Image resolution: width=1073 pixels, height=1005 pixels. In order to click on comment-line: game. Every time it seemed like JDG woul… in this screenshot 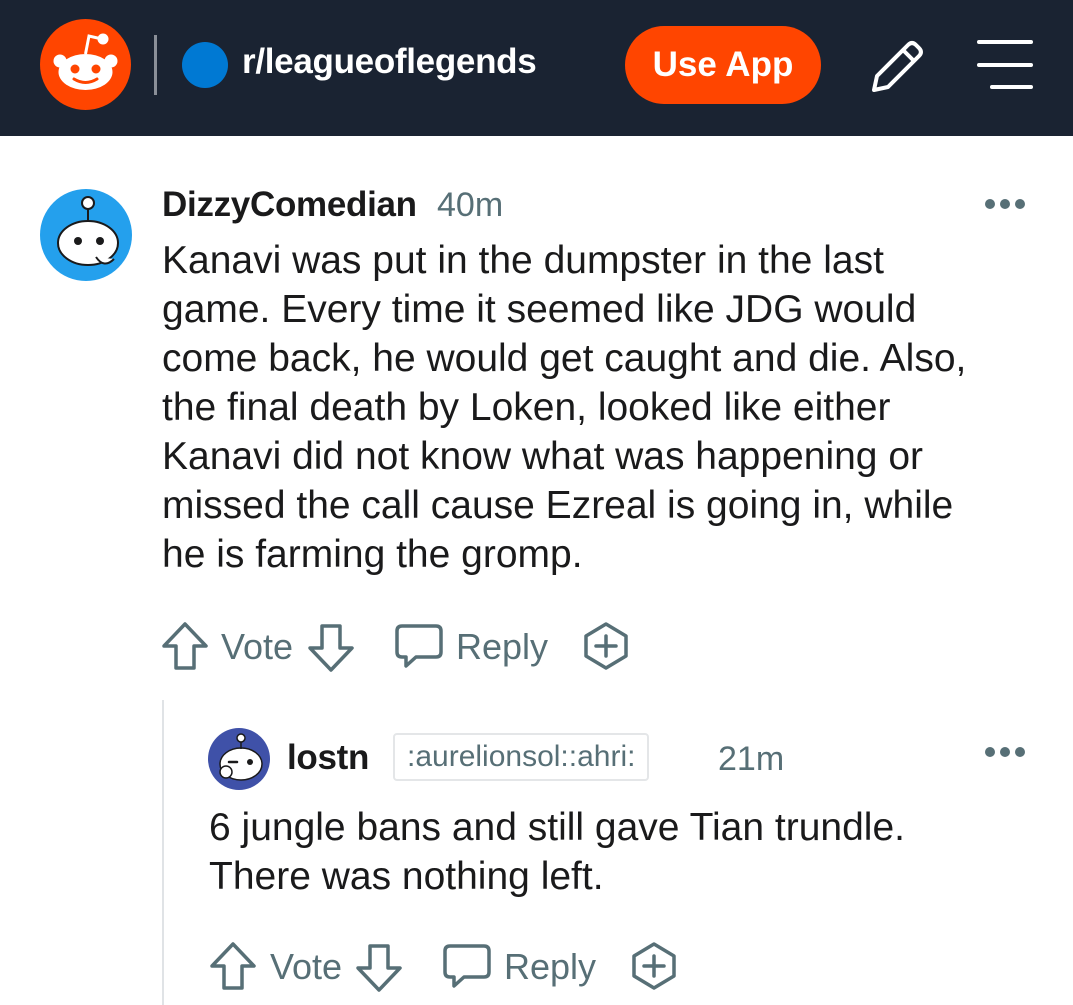, I will do `click(539, 309)`.